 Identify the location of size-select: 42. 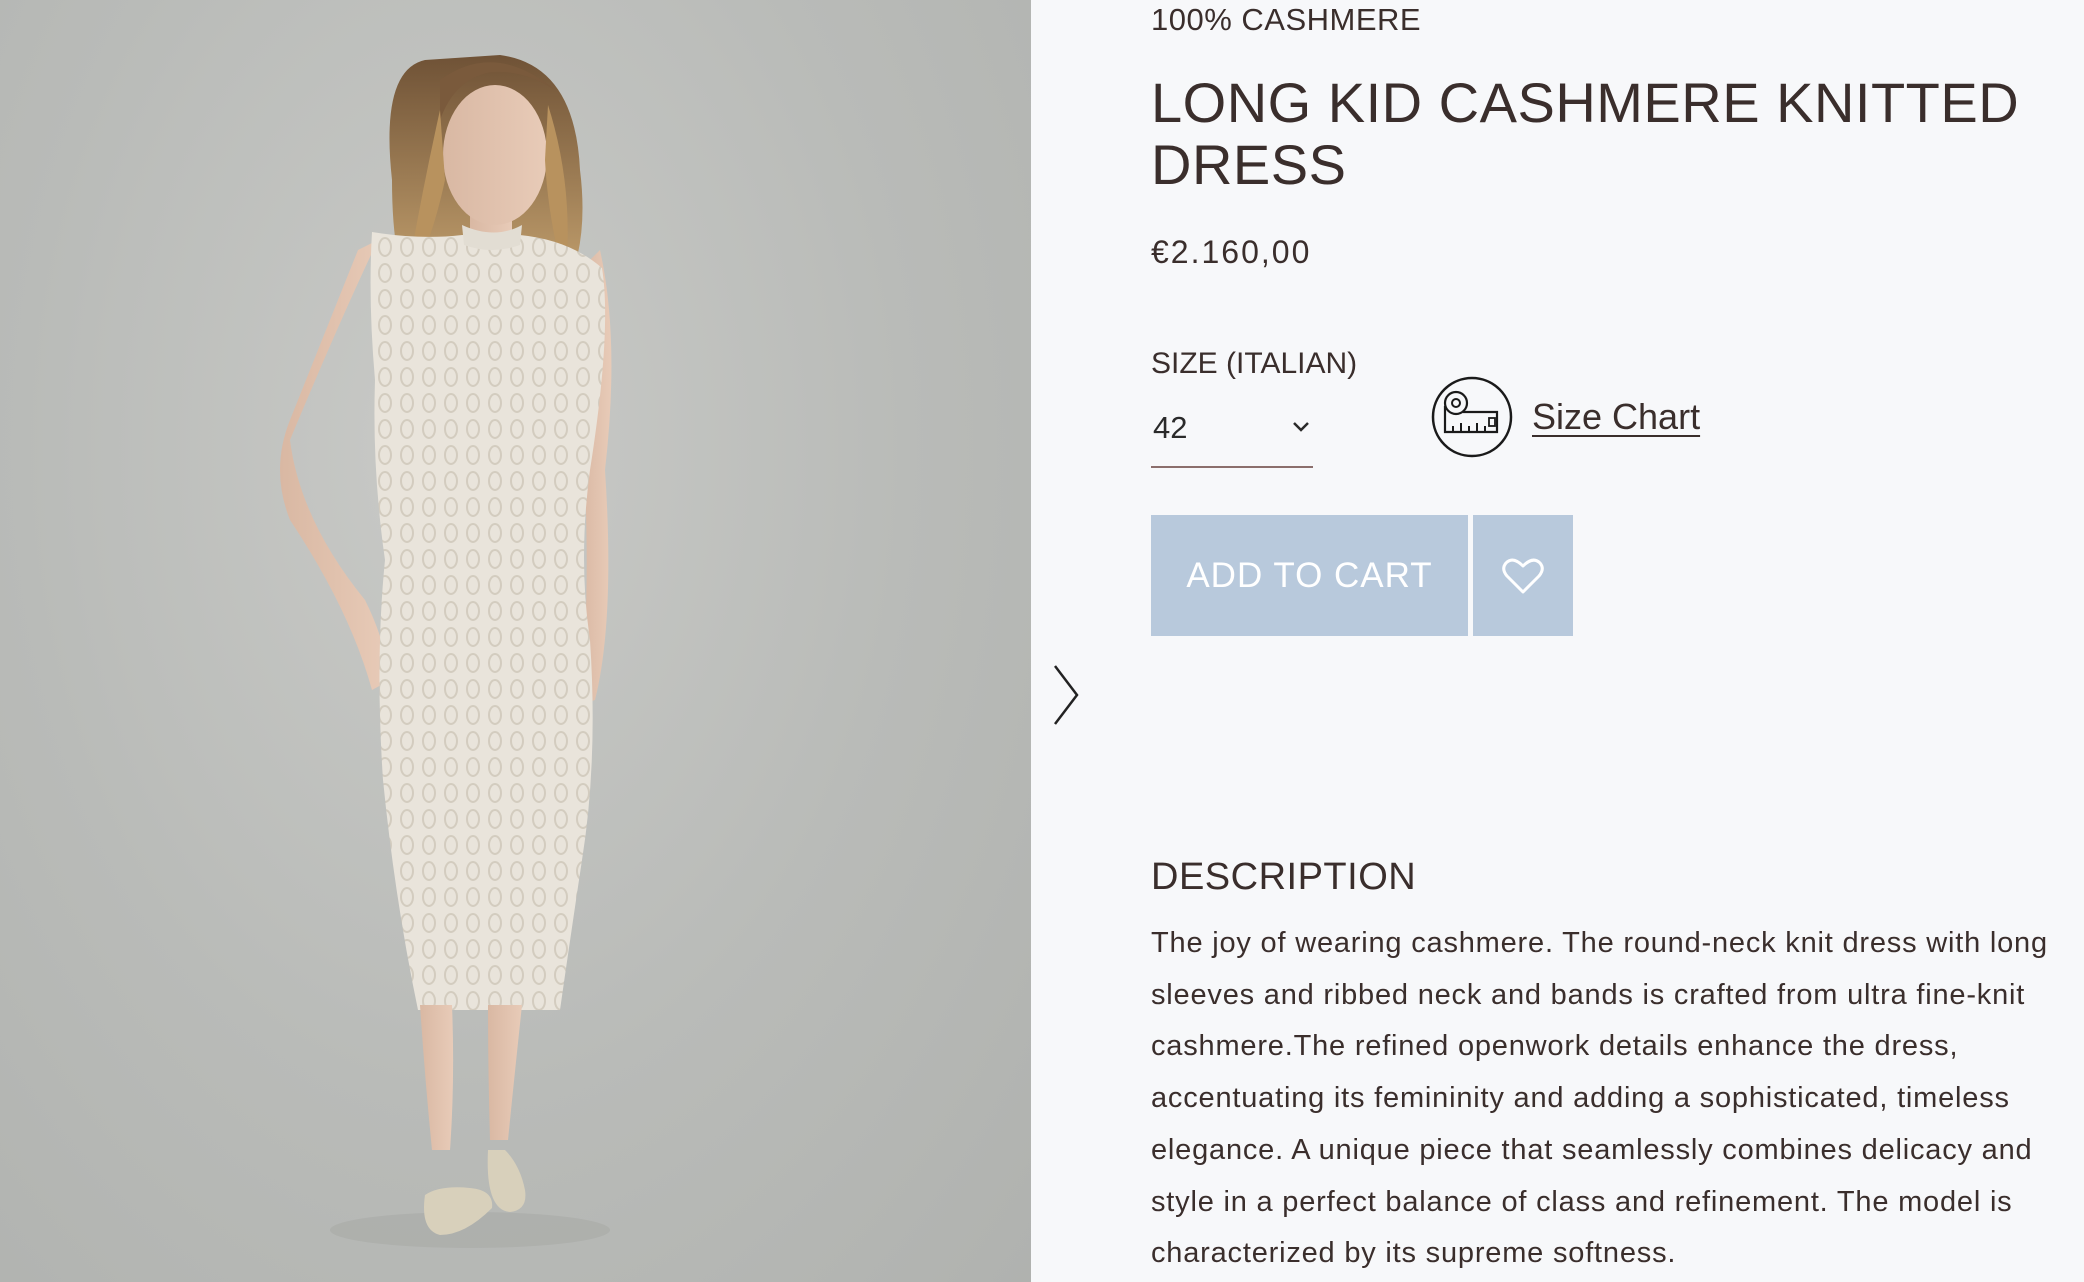
(1232, 434).